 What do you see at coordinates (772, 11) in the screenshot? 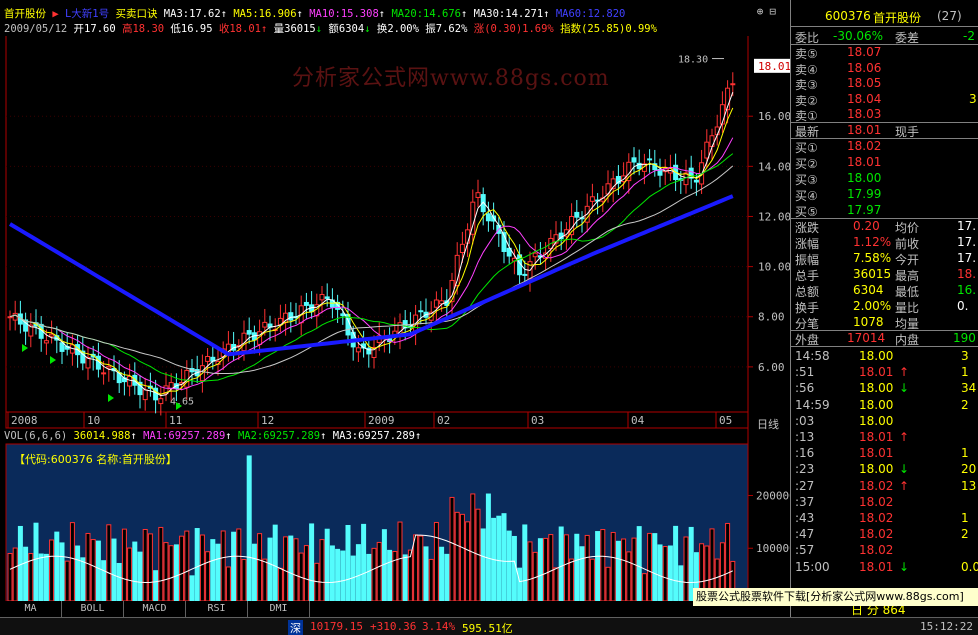
I see `restore-icon: ⊟` at bounding box center [772, 11].